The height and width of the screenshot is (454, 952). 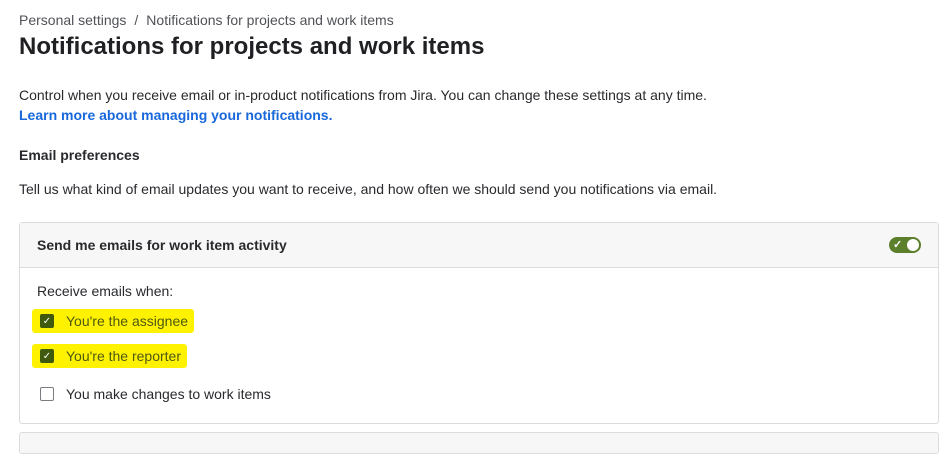 What do you see at coordinates (72, 20) in the screenshot?
I see `breadcrumb-personal-settings: Personal settings` at bounding box center [72, 20].